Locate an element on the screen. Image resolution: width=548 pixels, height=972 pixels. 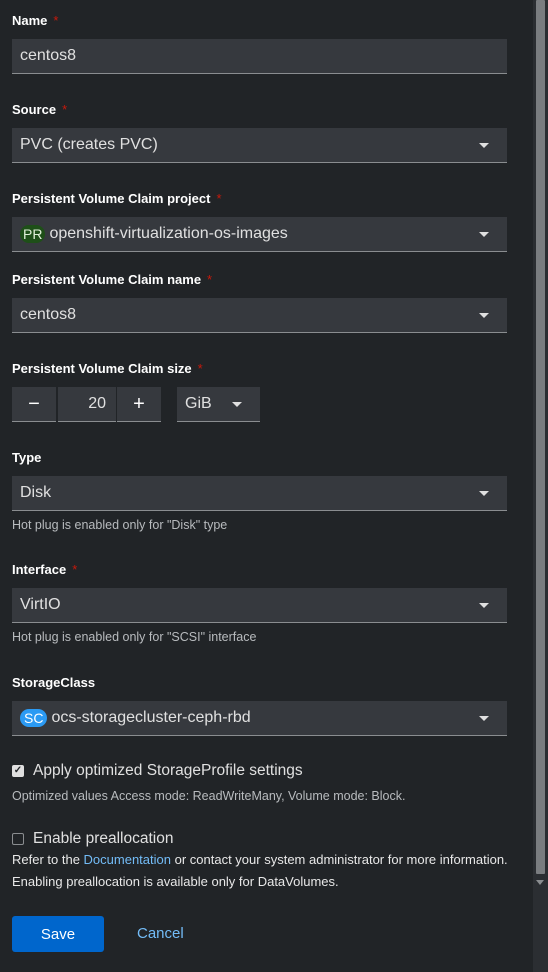
unit-value: GiB is located at coordinates (198, 403).